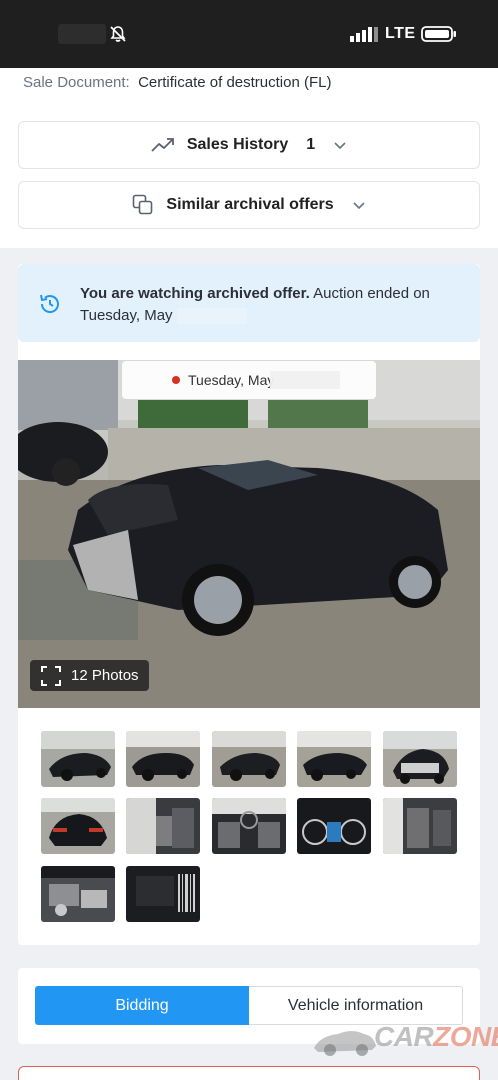  Describe the element at coordinates (404, 1036) in the screenshot. I see `watermark-brand-left: CAR` at that location.